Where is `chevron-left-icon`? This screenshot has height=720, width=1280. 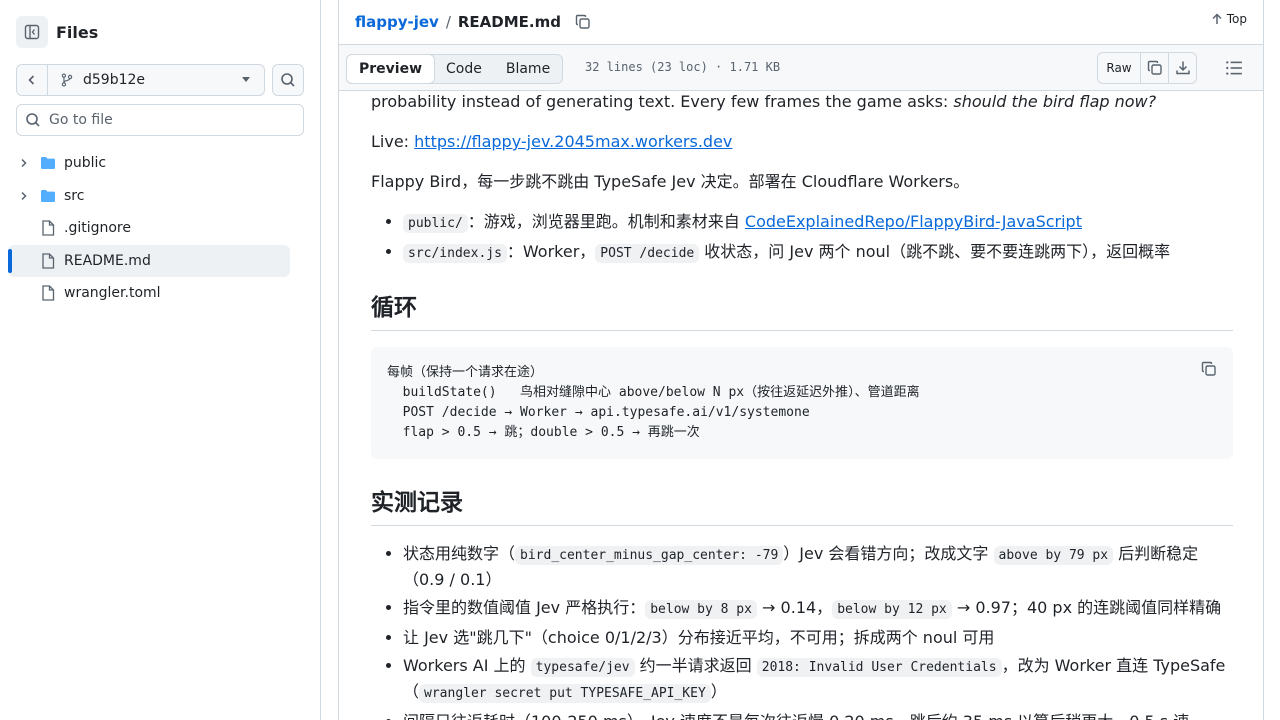
chevron-left-icon is located at coordinates (31, 80).